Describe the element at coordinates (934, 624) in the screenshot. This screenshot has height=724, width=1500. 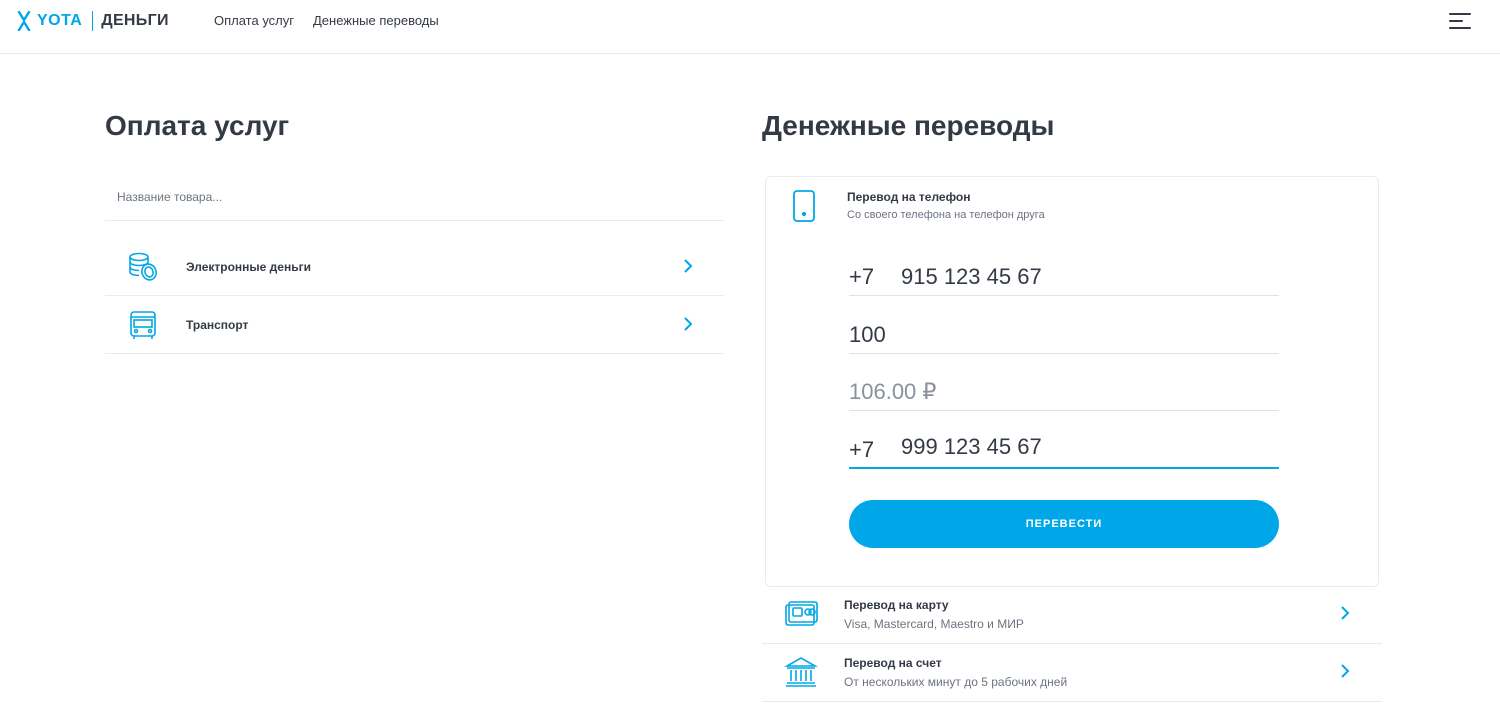
I see `transfer-item-subtitle: Visa, Mastercard, Maestro и МИР` at that location.